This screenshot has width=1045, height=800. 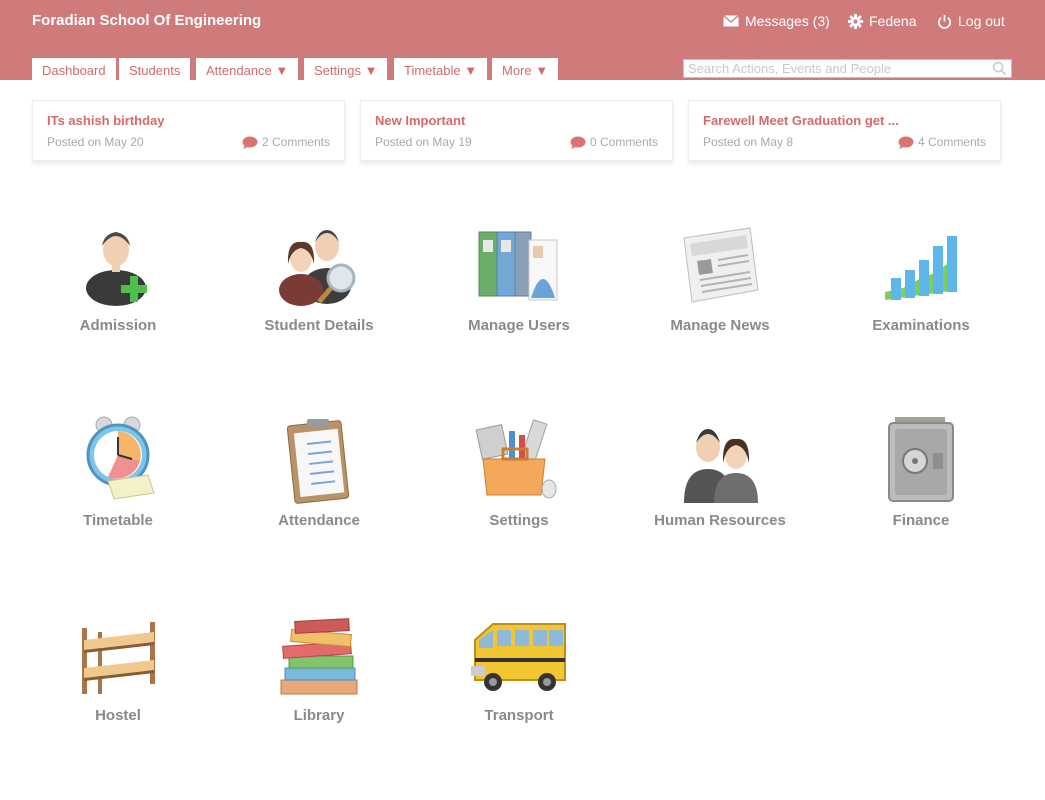 I want to click on messages-label: Messages (3), so click(x=787, y=21).